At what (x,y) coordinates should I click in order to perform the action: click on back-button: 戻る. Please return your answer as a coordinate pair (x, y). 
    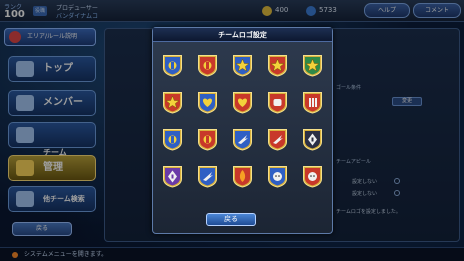
    Looking at the image, I should click on (231, 219).